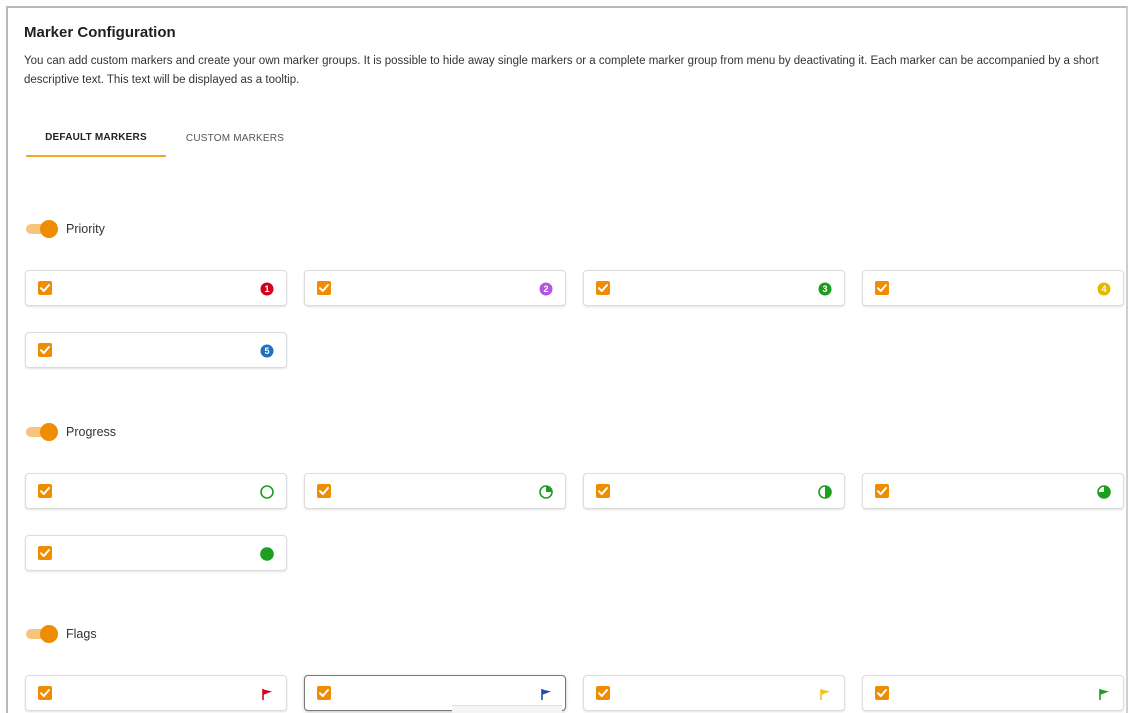 This screenshot has height=713, width=1130. Describe the element at coordinates (267, 554) in the screenshot. I see `progress-100-icon` at that location.